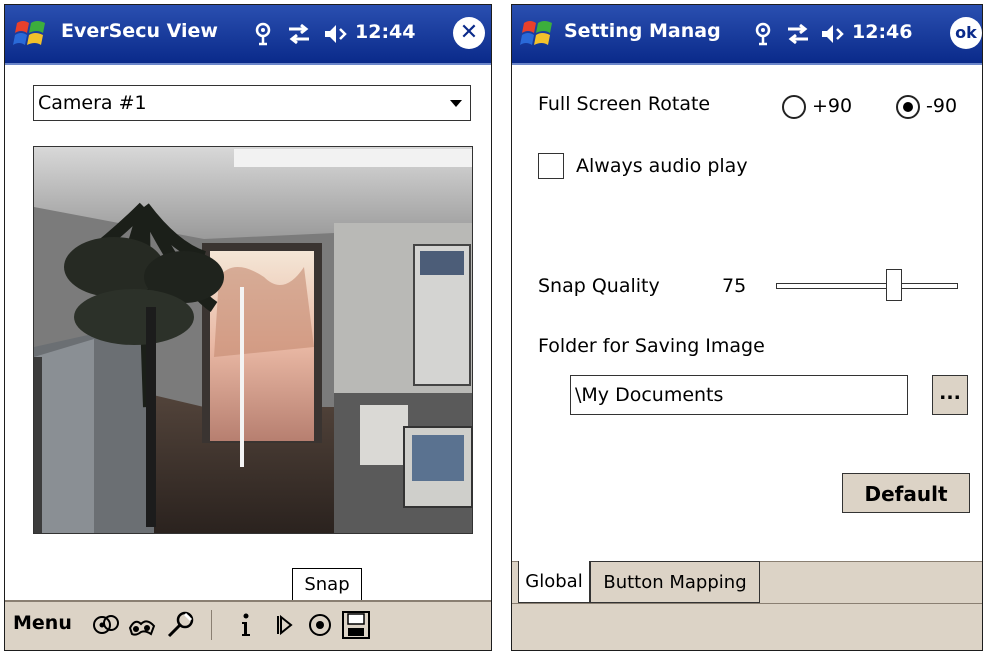 The width and height of the screenshot is (986, 655). I want to click on info-icon, so click(246, 625).